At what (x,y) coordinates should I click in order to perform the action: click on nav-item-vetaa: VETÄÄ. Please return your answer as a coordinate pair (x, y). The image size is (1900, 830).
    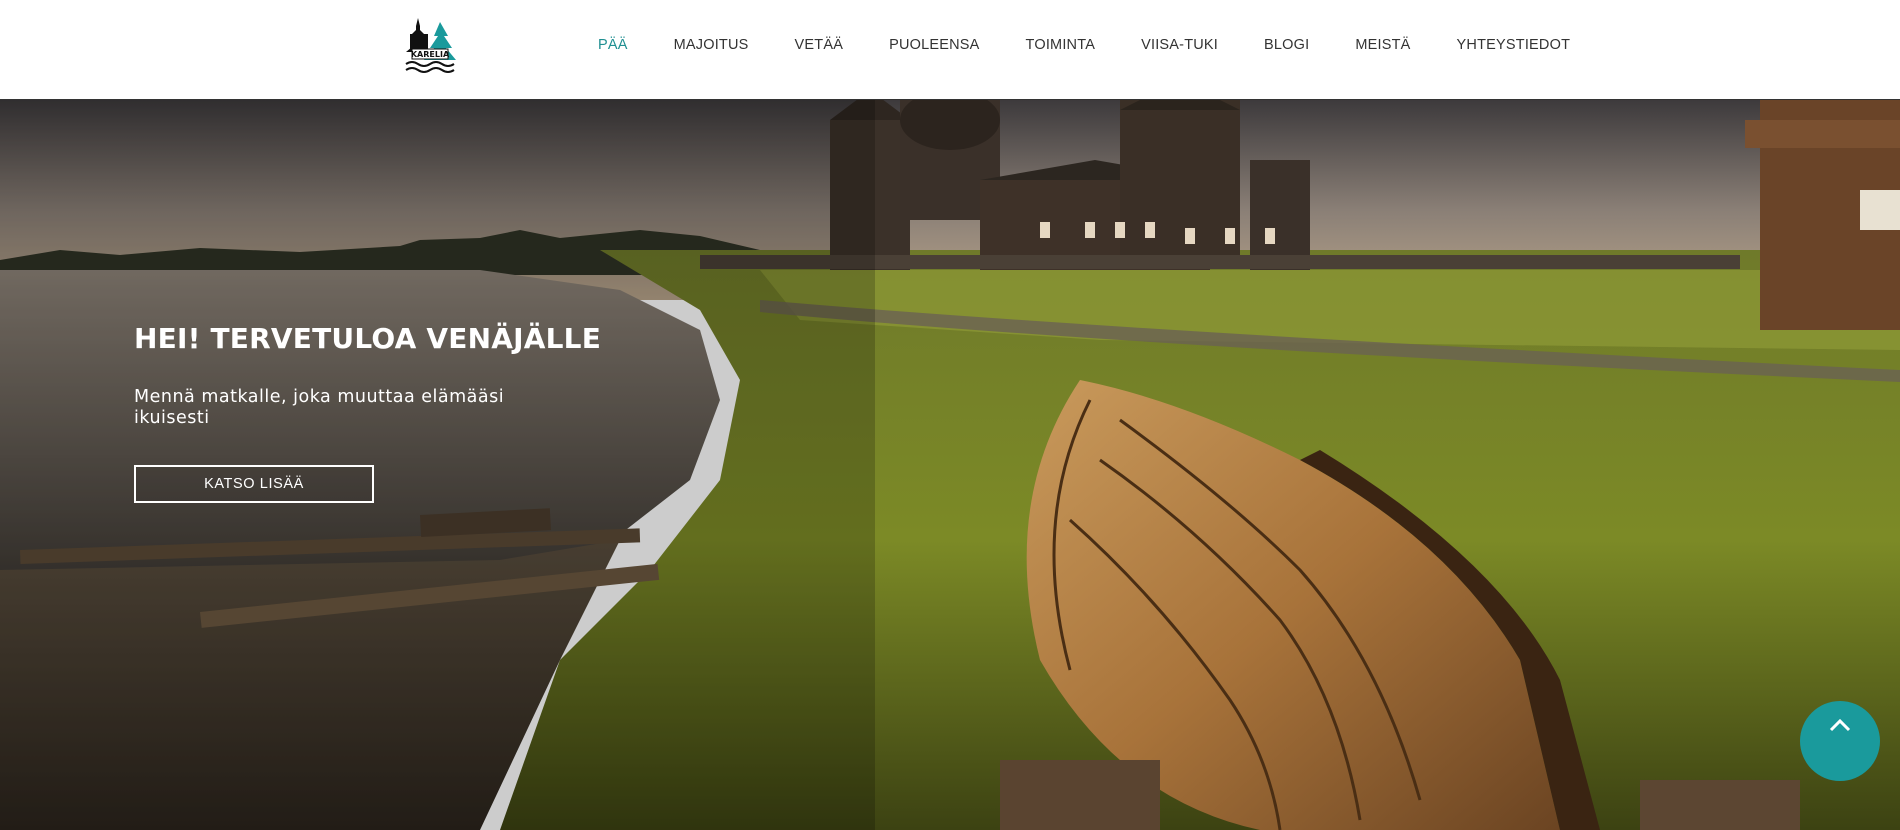
    Looking at the image, I should click on (819, 45).